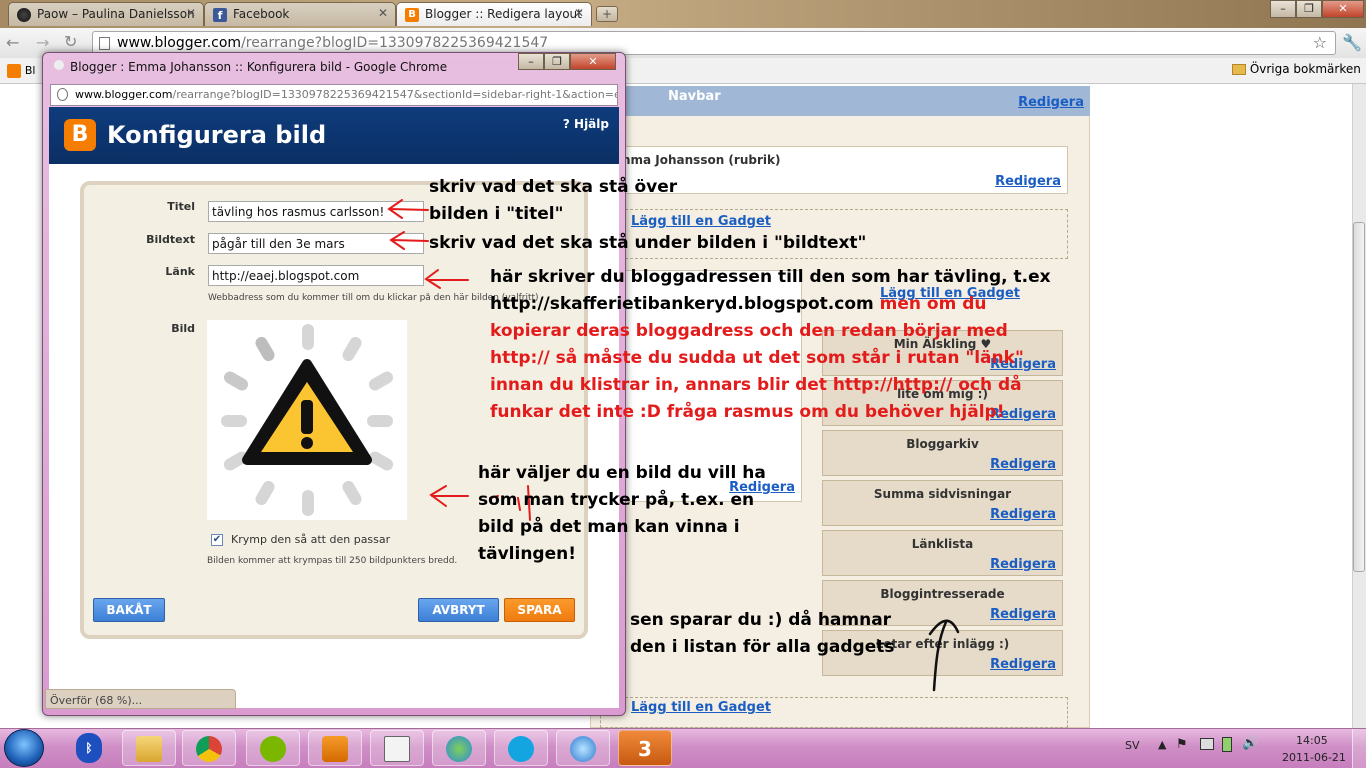  I want to click on show-desktop-button, so click(1359, 748).